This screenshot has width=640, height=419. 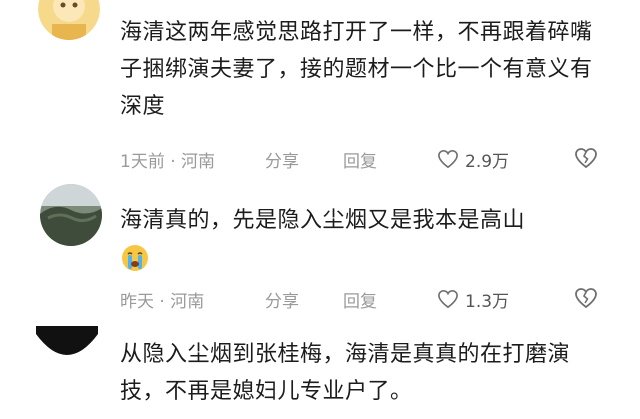 I want to click on comment-text: 海清真的，先是隐入尘烟又是我本是高山, so click(x=366, y=239).